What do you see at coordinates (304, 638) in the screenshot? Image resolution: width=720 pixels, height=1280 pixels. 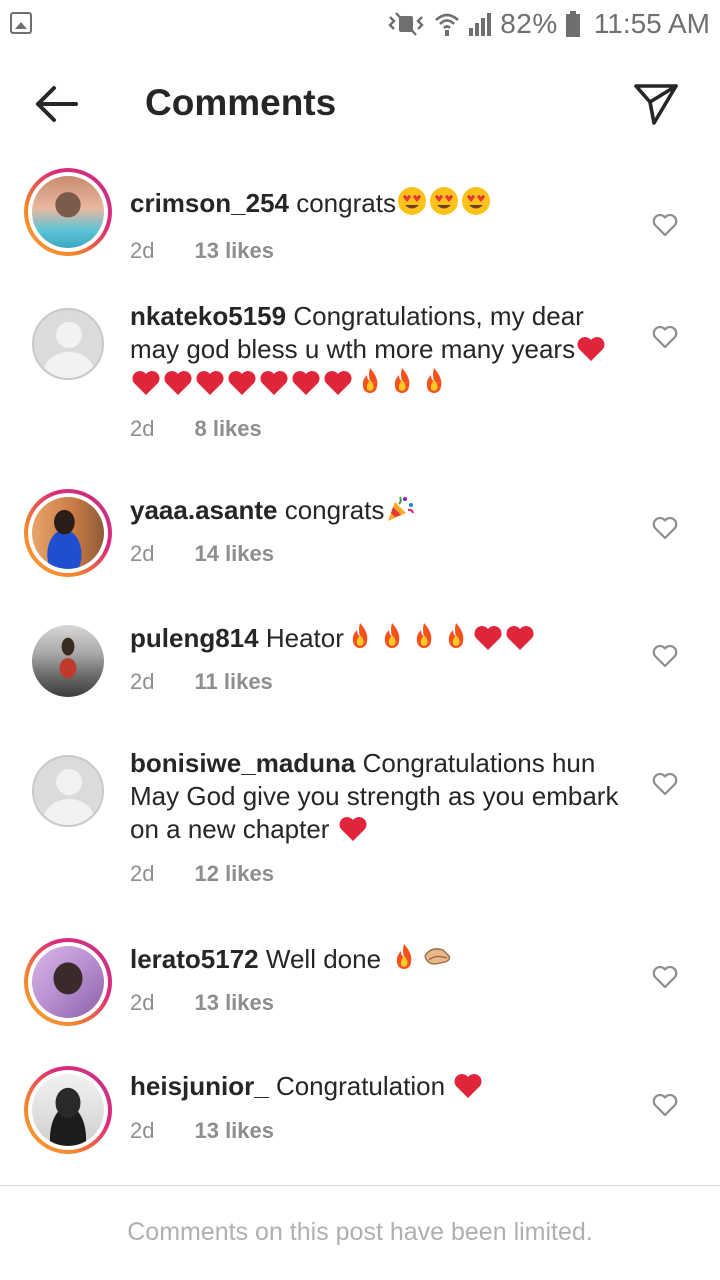 I see `comment-text: Heator` at bounding box center [304, 638].